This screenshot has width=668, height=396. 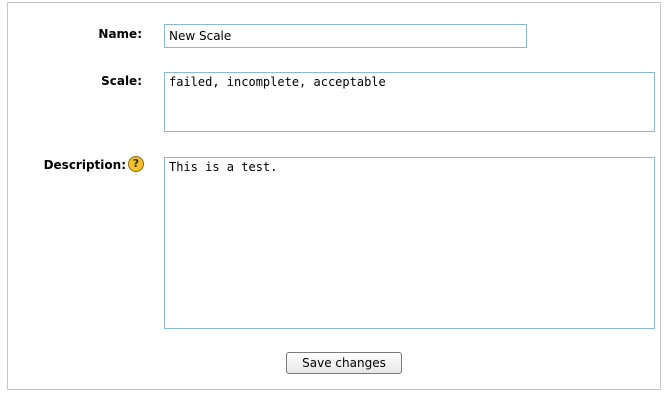 What do you see at coordinates (121, 81) in the screenshot?
I see `scale-label: Scale:` at bounding box center [121, 81].